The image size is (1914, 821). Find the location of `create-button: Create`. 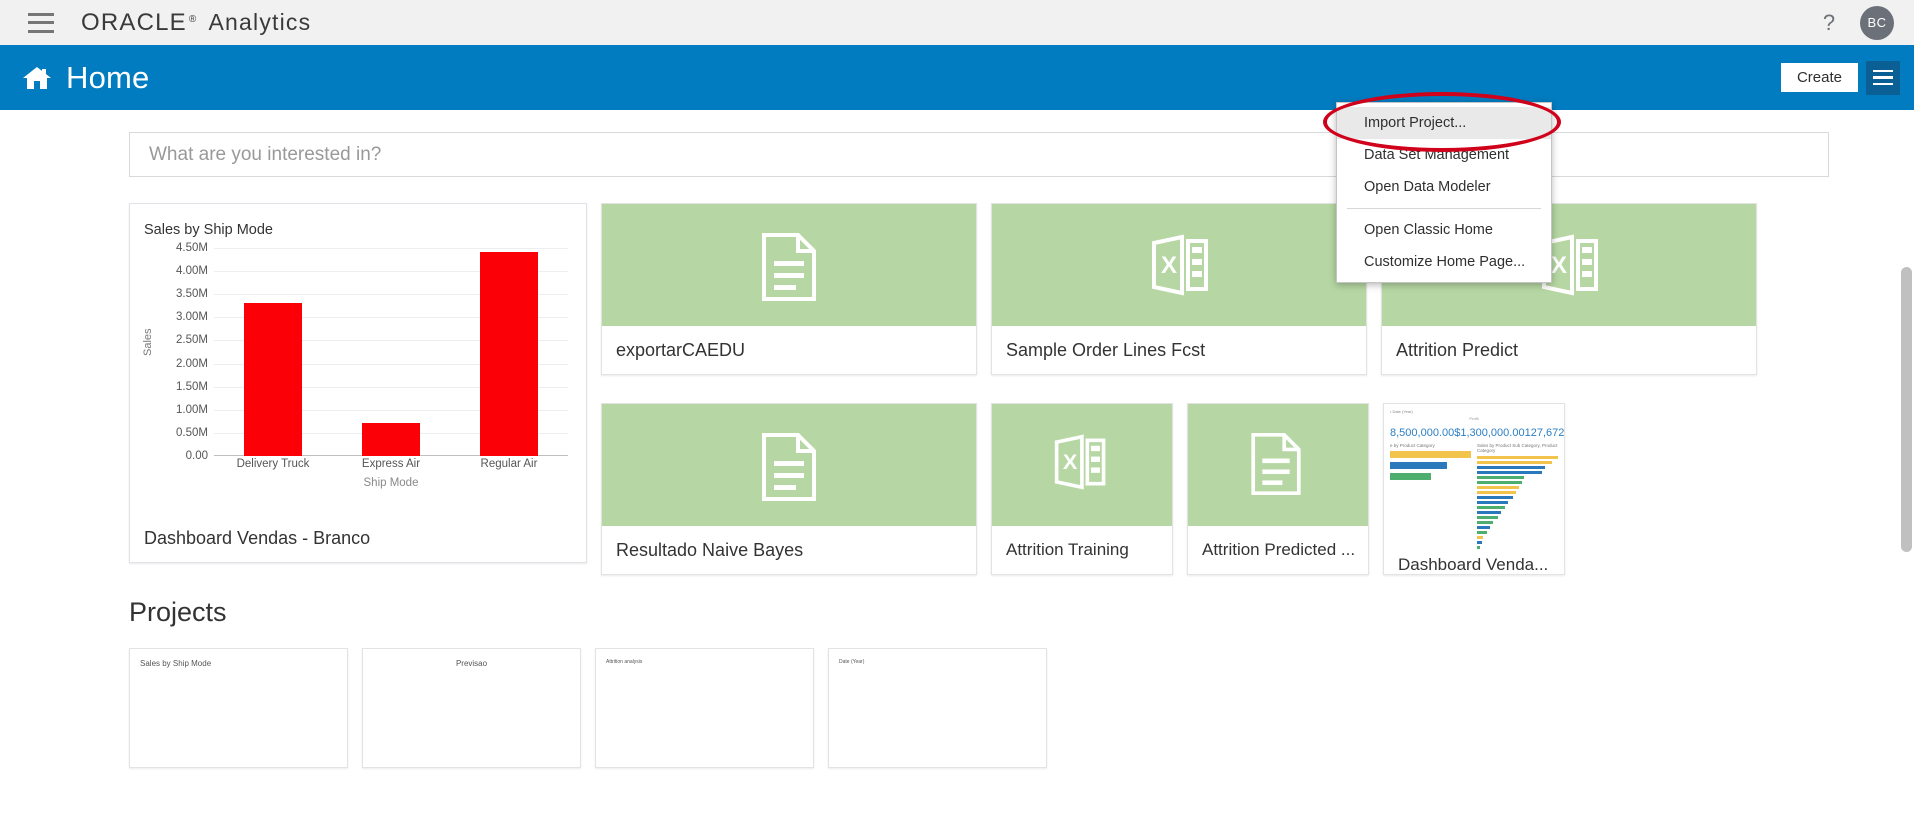

create-button: Create is located at coordinates (1819, 77).